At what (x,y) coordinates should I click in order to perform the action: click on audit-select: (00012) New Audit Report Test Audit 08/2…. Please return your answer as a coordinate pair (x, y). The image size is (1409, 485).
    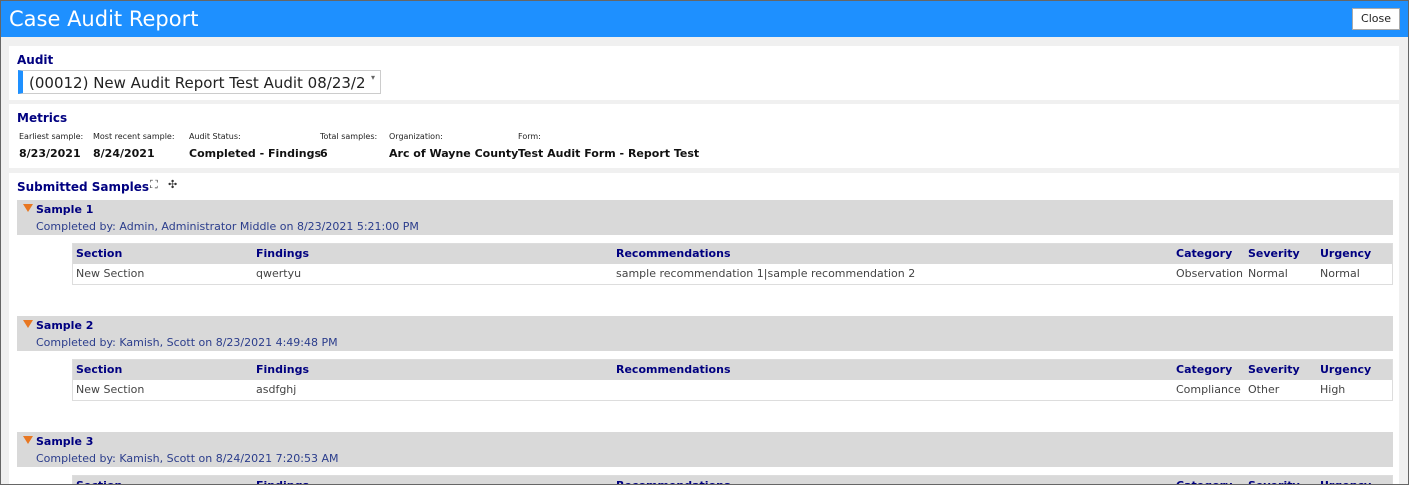
    Looking at the image, I should click on (199, 82).